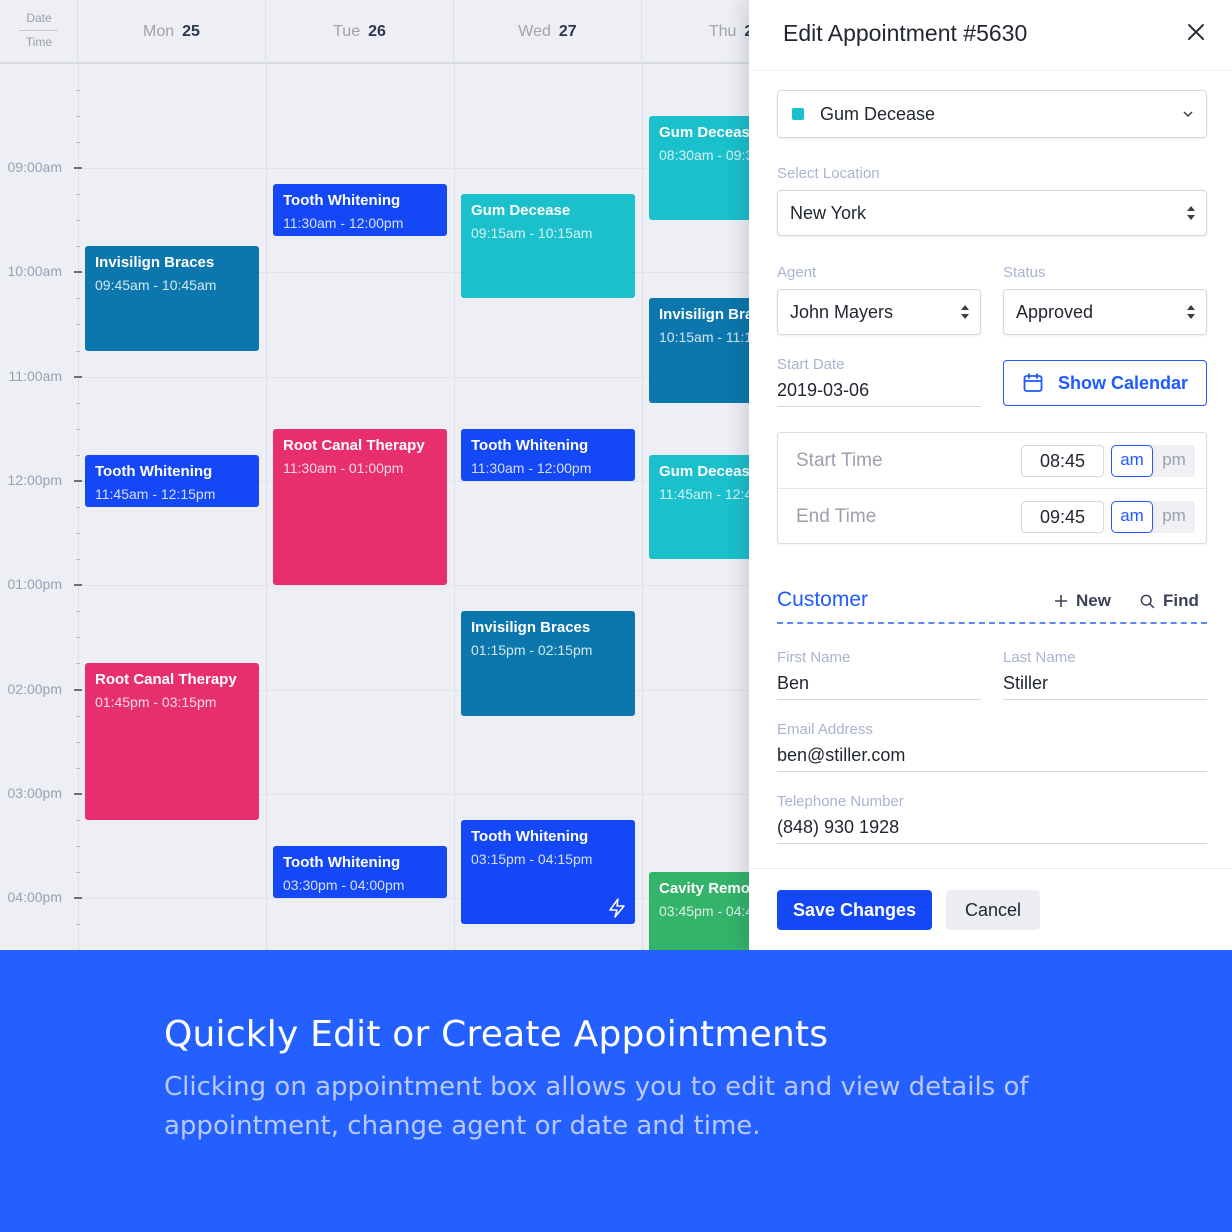  I want to click on appointment-time: 01:45pm - 03:15pm, so click(156, 702).